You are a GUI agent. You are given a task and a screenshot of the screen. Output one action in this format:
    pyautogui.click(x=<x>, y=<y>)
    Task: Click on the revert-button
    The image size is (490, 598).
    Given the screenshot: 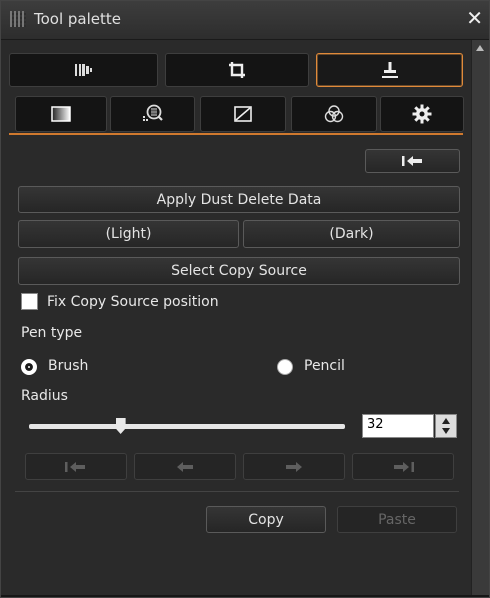 What is the action you would take?
    pyautogui.click(x=412, y=161)
    